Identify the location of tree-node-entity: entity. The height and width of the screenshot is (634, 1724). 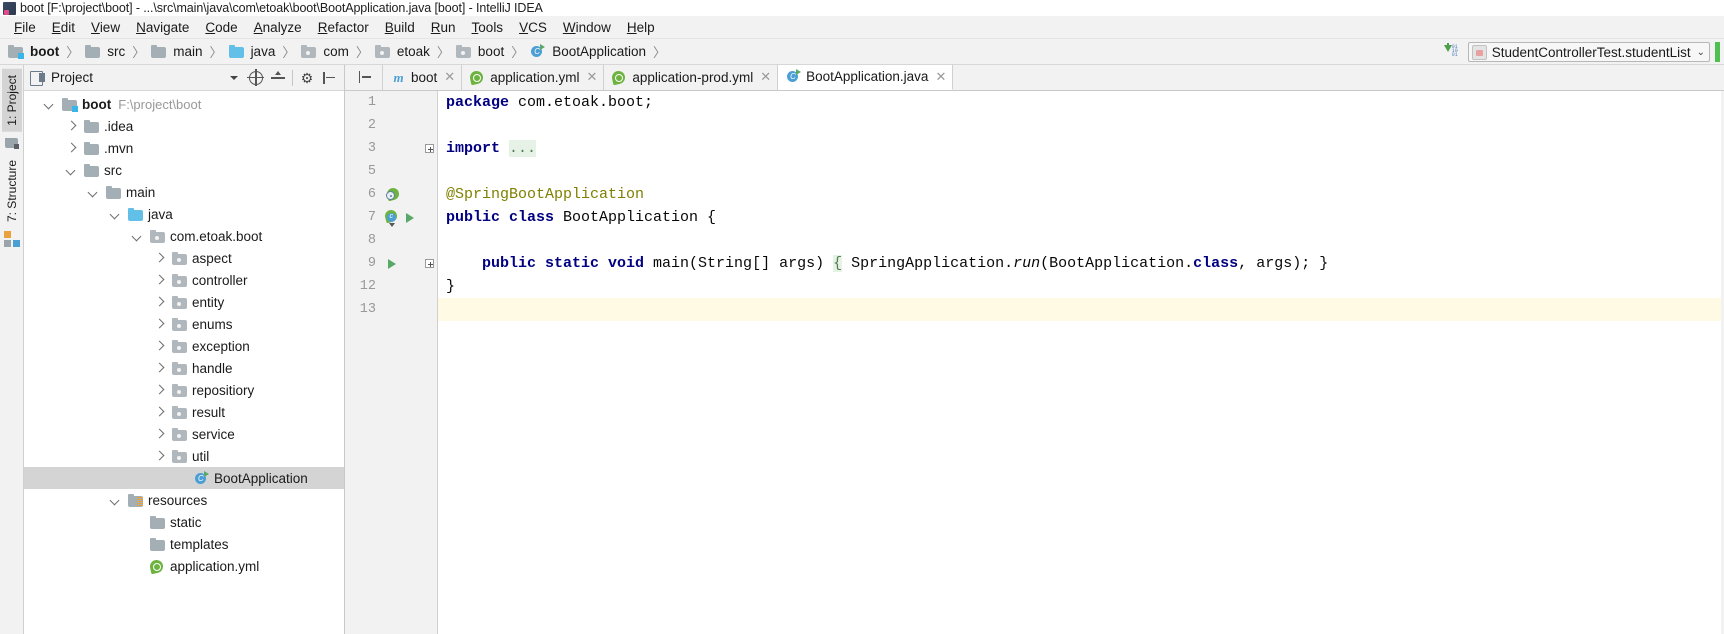
(184, 302).